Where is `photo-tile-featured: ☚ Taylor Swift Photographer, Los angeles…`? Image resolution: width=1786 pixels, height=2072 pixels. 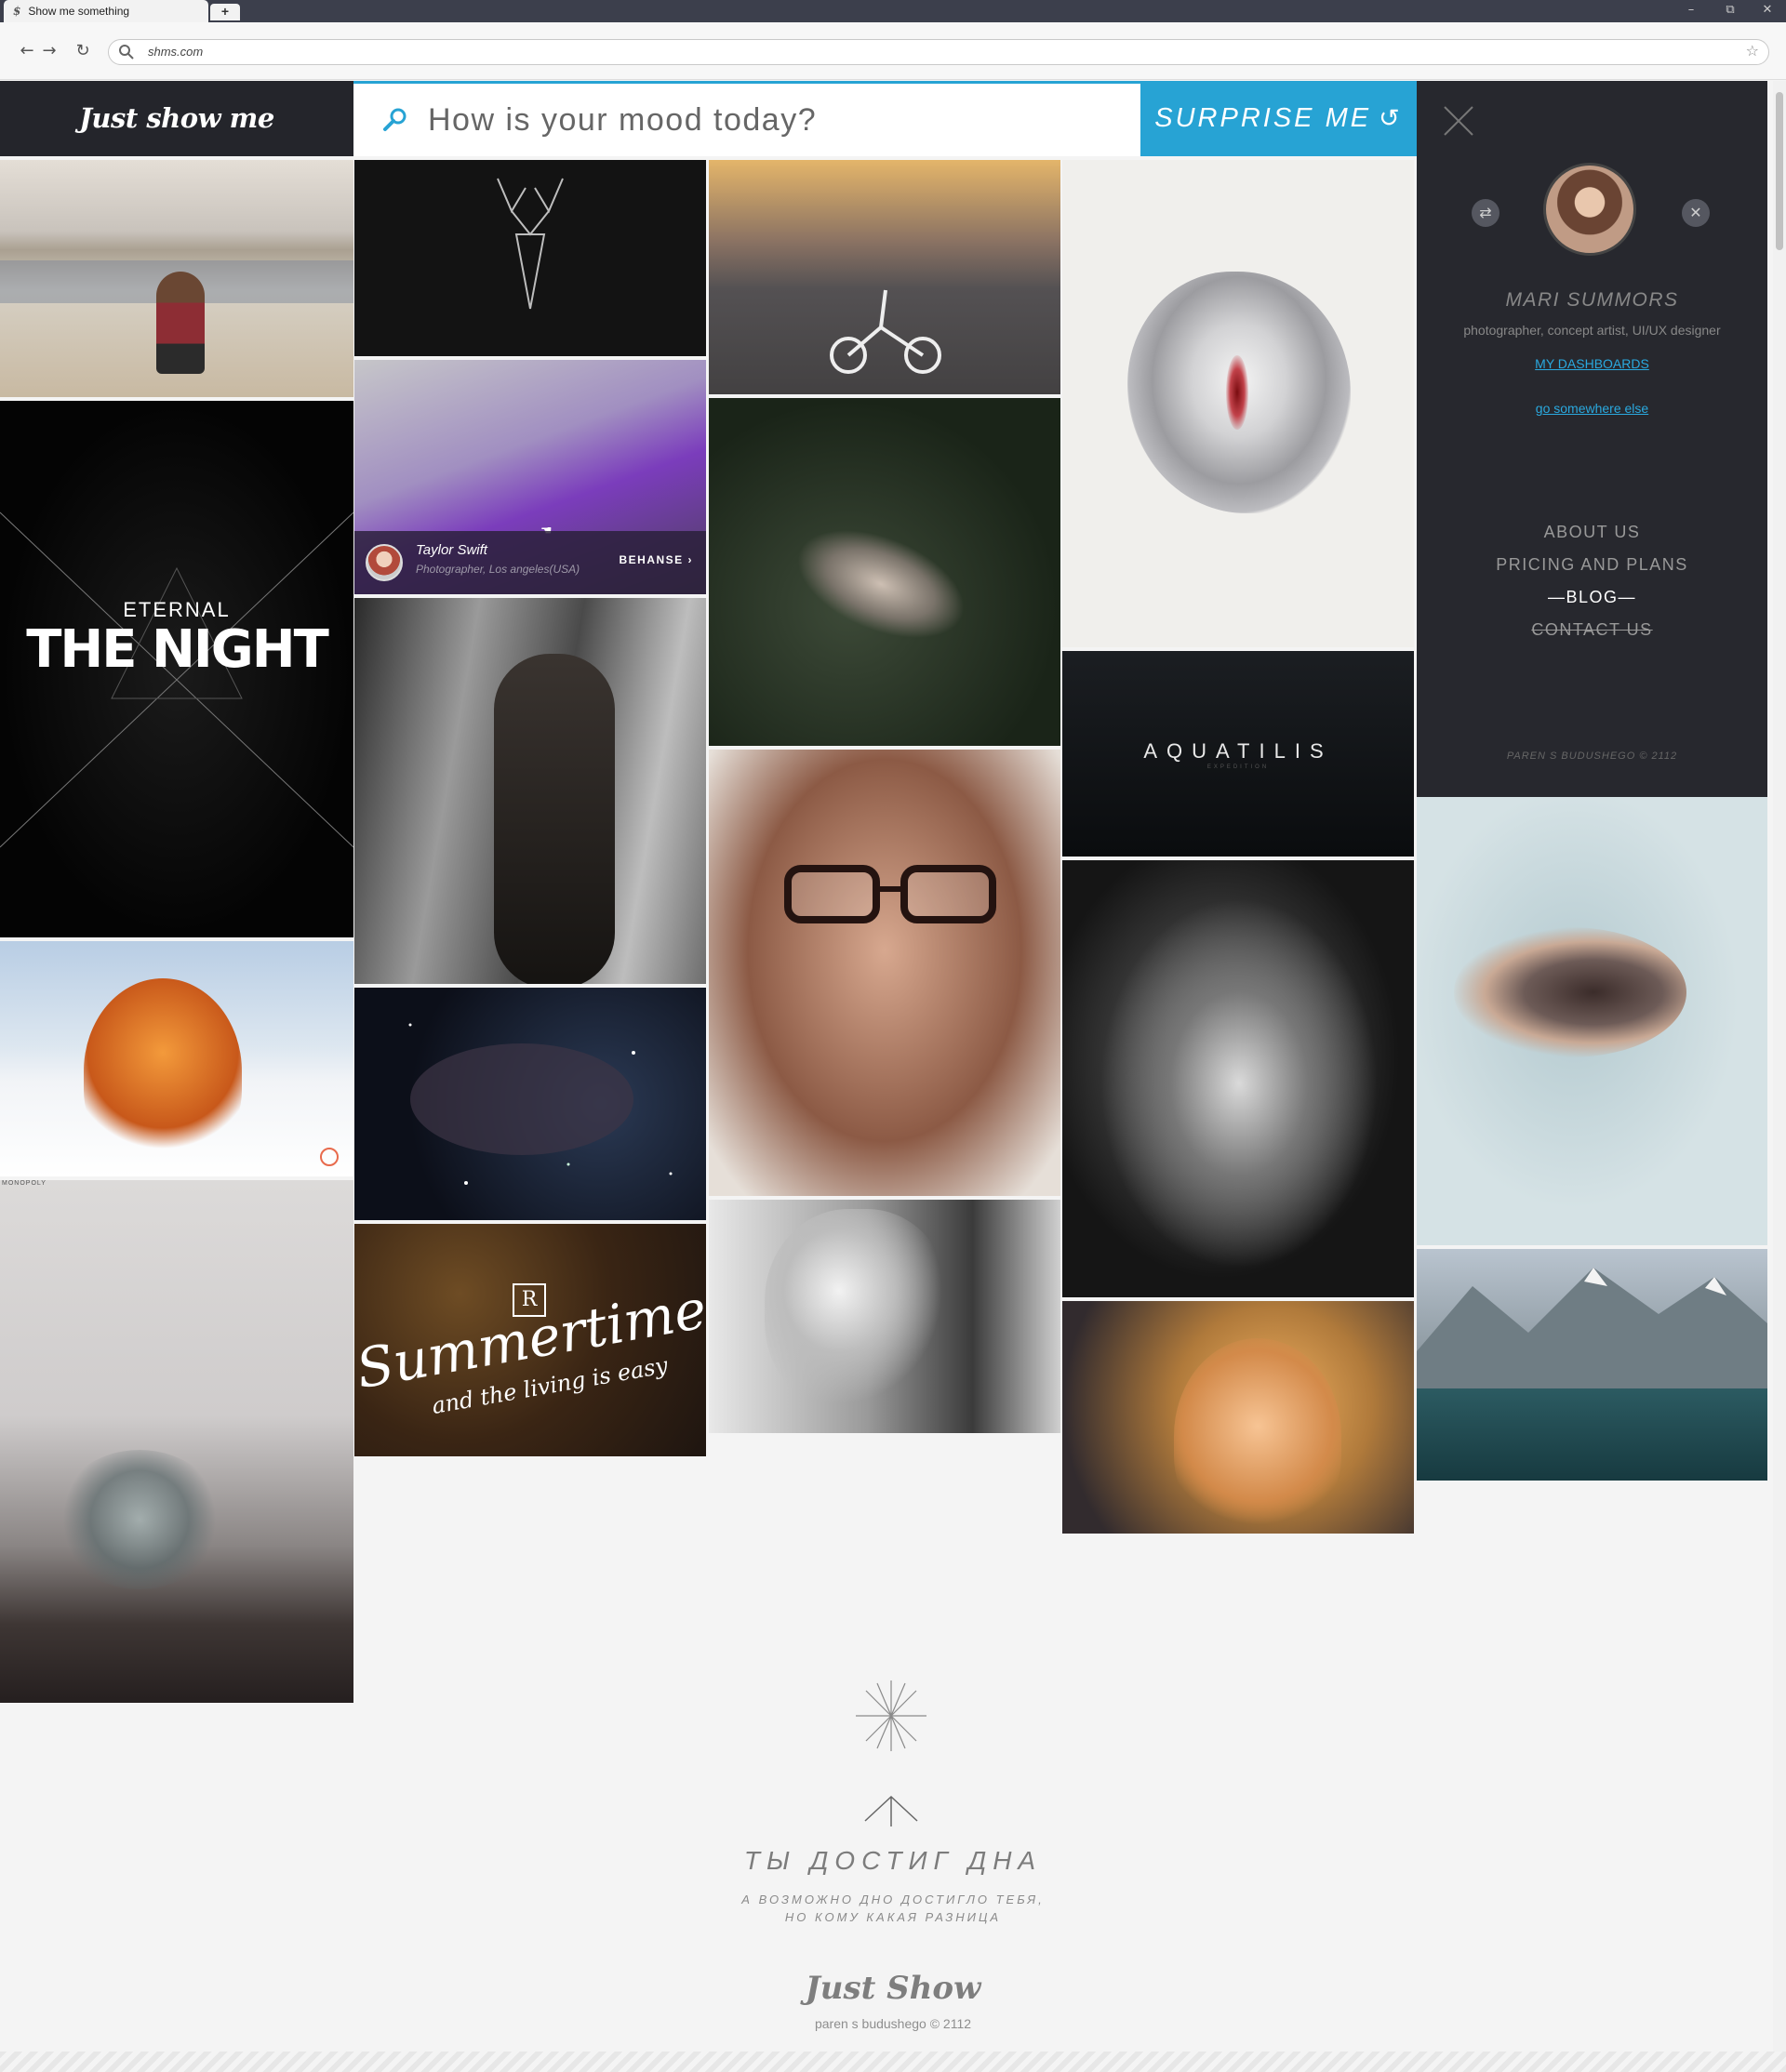
photo-tile-featured: ☚ Taylor Swift Photographer, Los angeles… is located at coordinates (530, 477).